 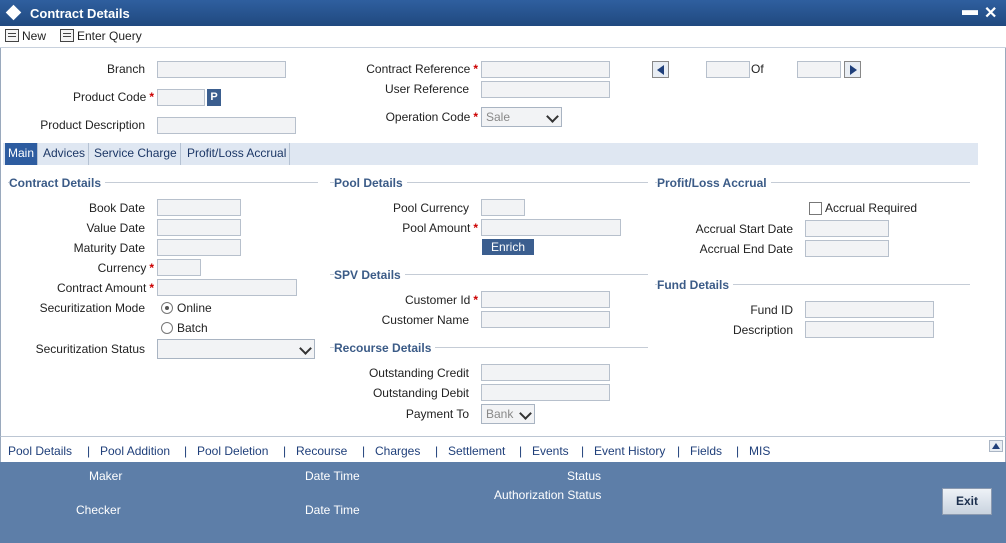 What do you see at coordinates (629, 451) in the screenshot?
I see `subscreen-event-history: Event History` at bounding box center [629, 451].